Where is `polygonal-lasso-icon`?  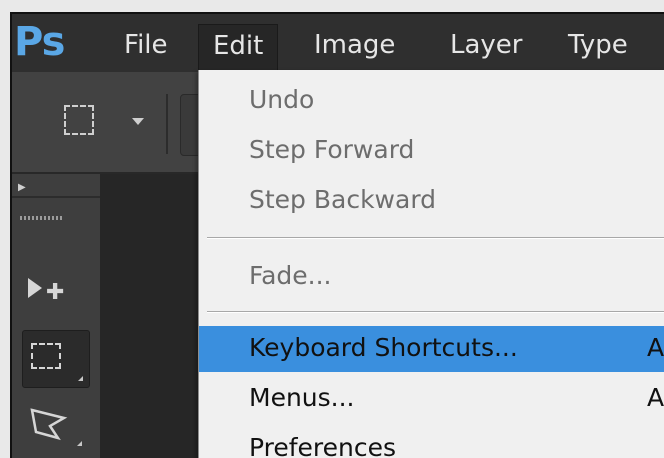
polygonal-lasso-icon is located at coordinates (49, 424).